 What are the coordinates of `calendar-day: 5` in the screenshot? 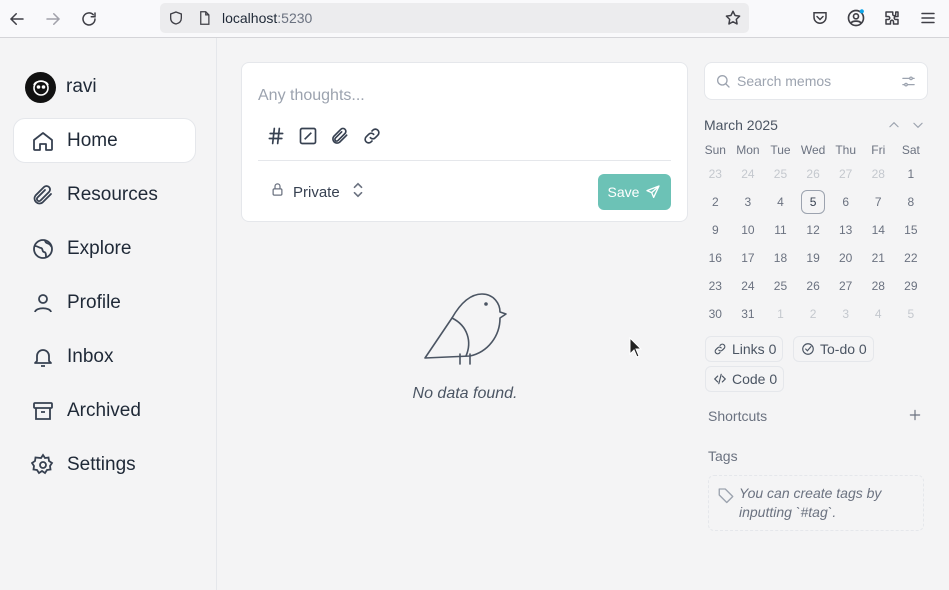 It's located at (911, 314).